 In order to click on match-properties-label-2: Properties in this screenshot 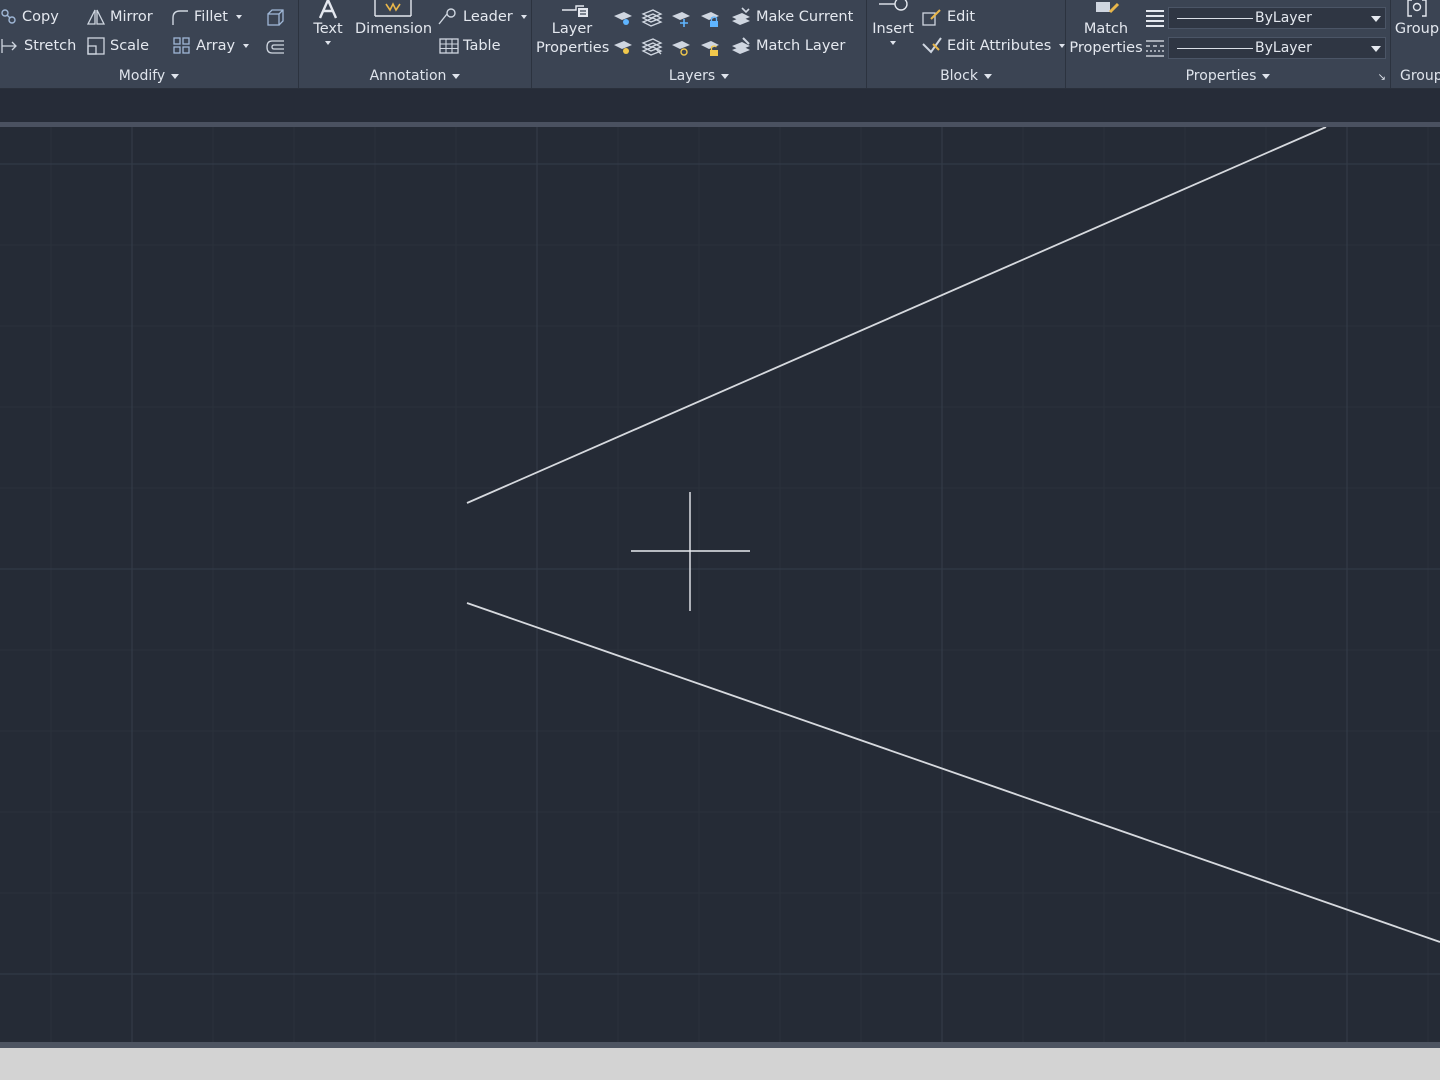, I will do `click(1106, 48)`.